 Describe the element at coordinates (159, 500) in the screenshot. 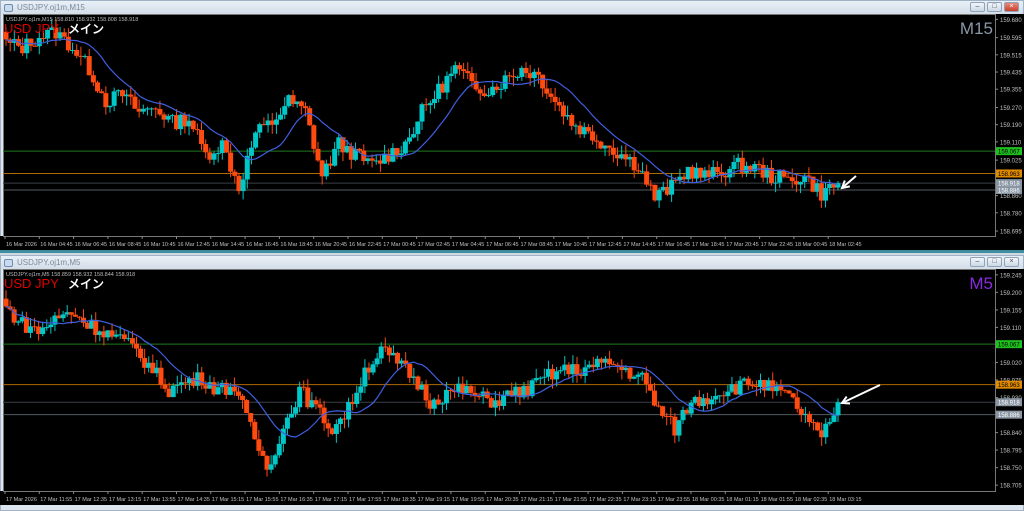

I see `time-tick-label: 17 Mar 13:55` at that location.